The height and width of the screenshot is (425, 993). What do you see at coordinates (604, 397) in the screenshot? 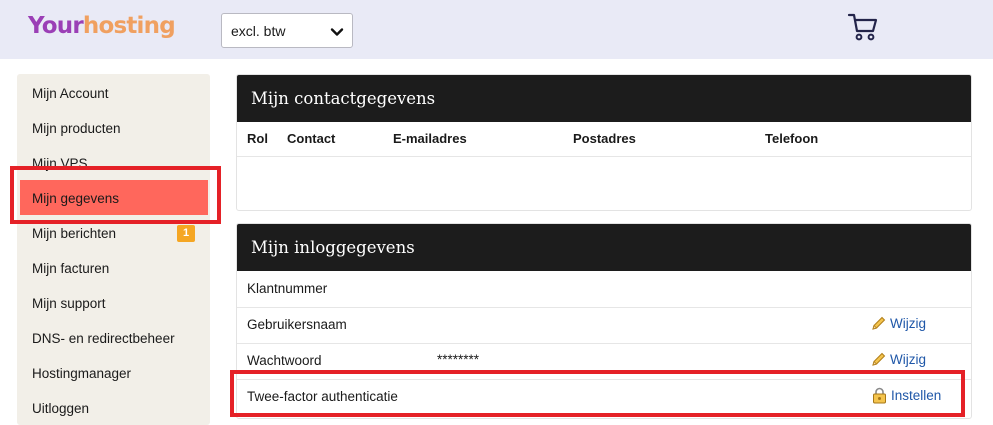
I see `table-row-twee-factor: Twee-factor authenticatie Instellen` at bounding box center [604, 397].